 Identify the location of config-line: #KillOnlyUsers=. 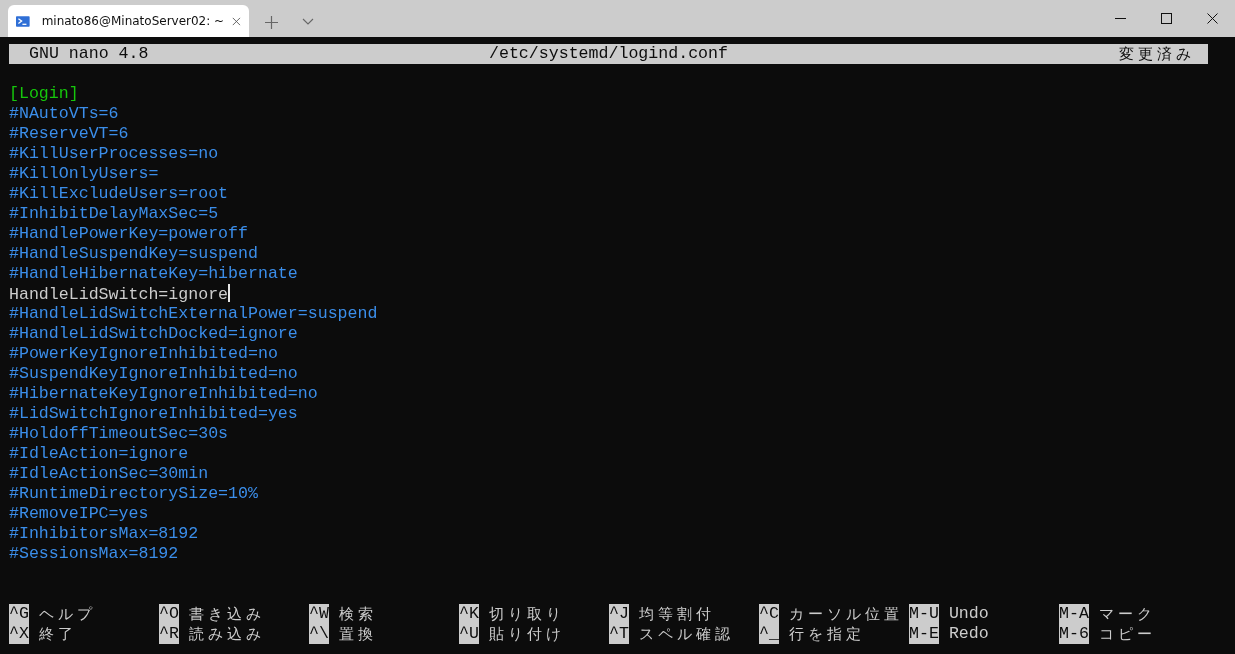
(84, 173).